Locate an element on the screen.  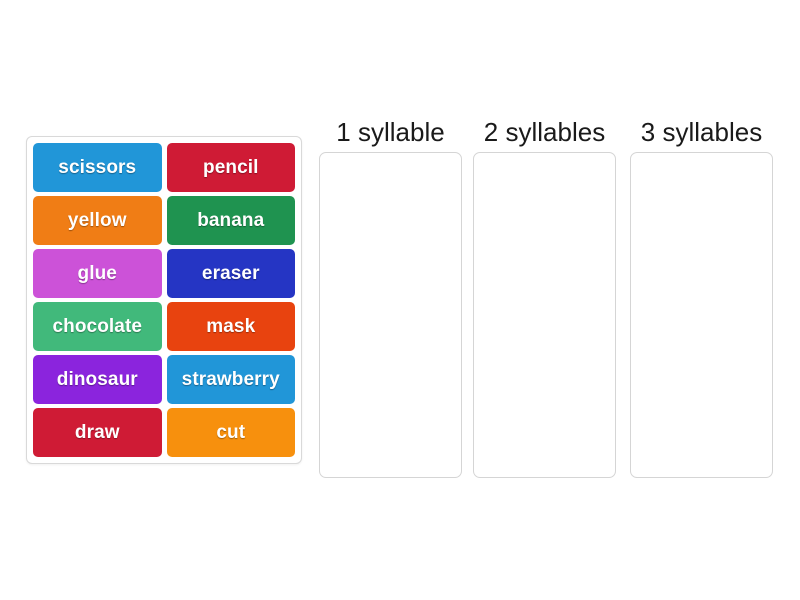
word-tile: draw is located at coordinates (97, 432).